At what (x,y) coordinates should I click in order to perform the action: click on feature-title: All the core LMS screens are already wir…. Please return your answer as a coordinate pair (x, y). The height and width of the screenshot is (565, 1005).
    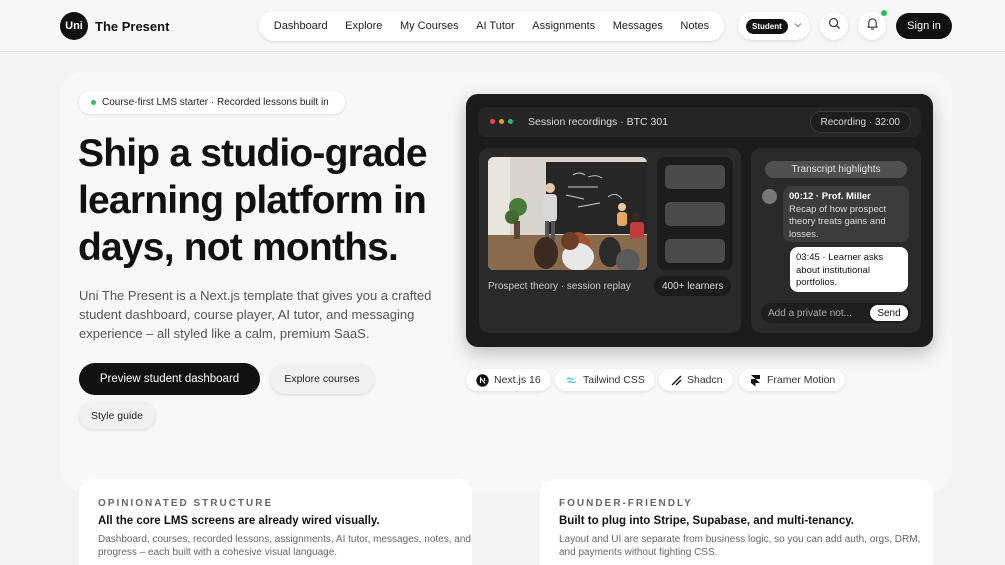
    Looking at the image, I should click on (239, 521).